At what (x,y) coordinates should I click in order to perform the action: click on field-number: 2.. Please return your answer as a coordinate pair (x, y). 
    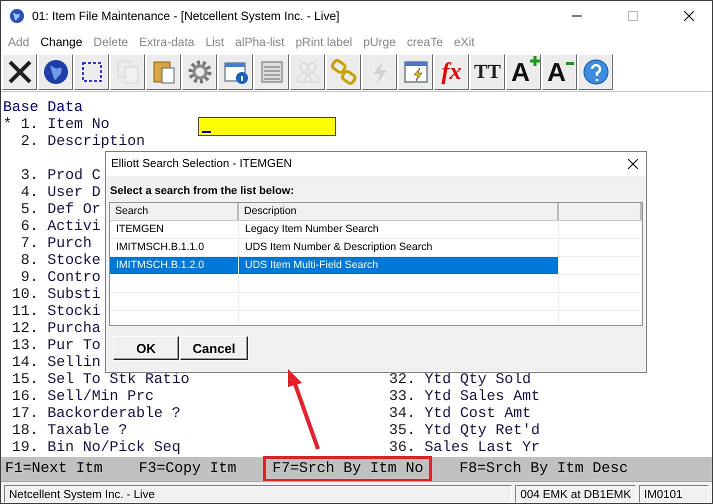
    Looking at the image, I should click on (29, 142).